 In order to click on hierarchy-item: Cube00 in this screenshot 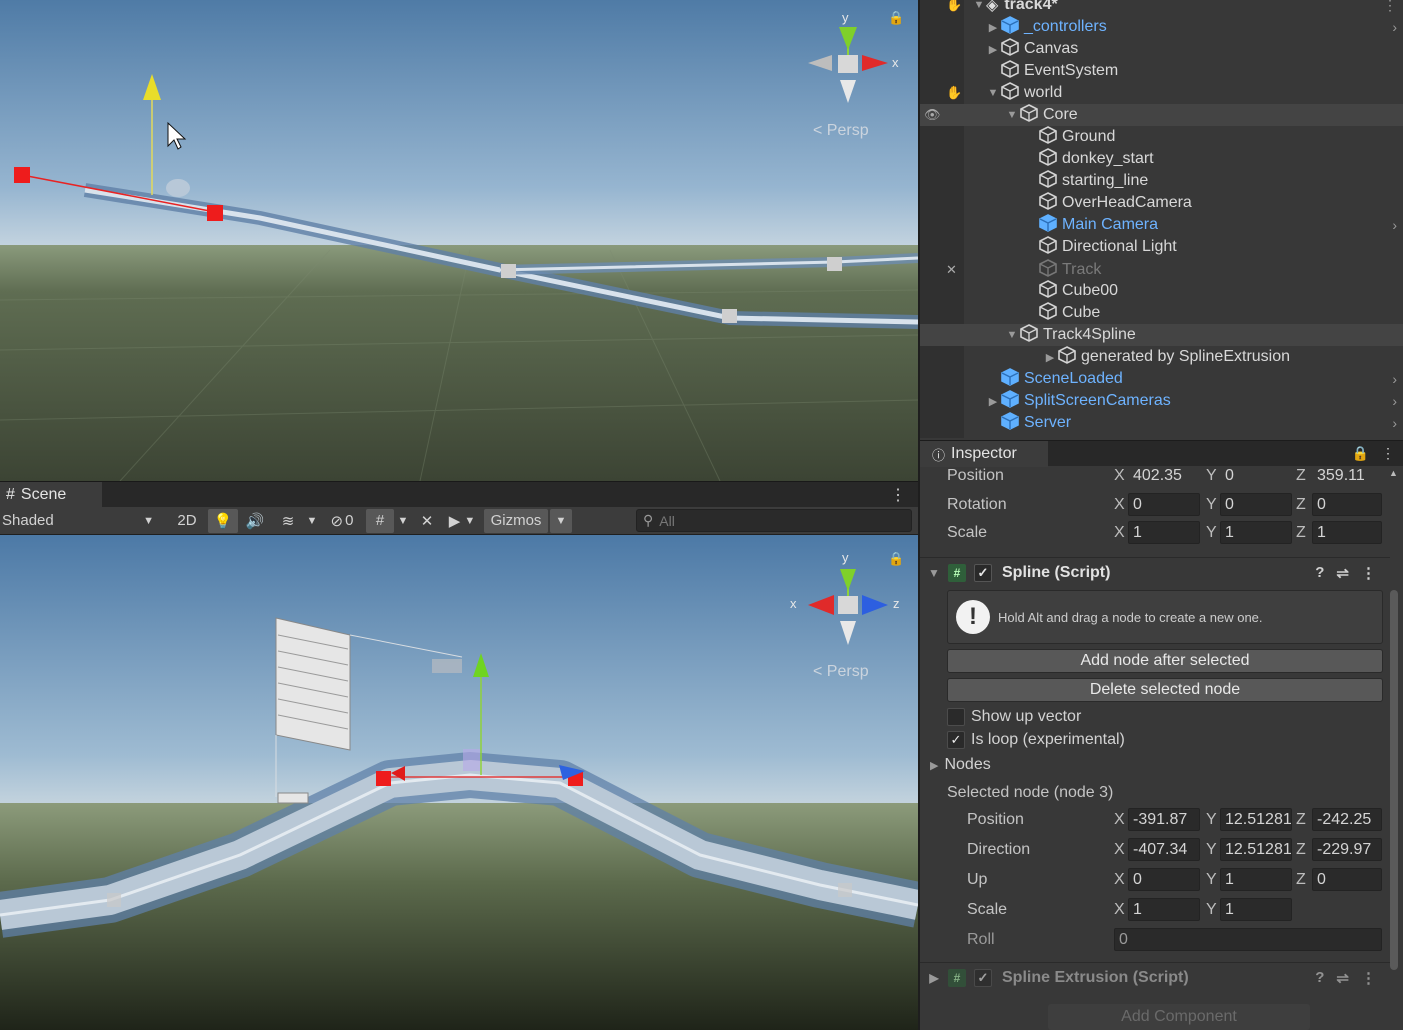, I will do `click(1161, 290)`.